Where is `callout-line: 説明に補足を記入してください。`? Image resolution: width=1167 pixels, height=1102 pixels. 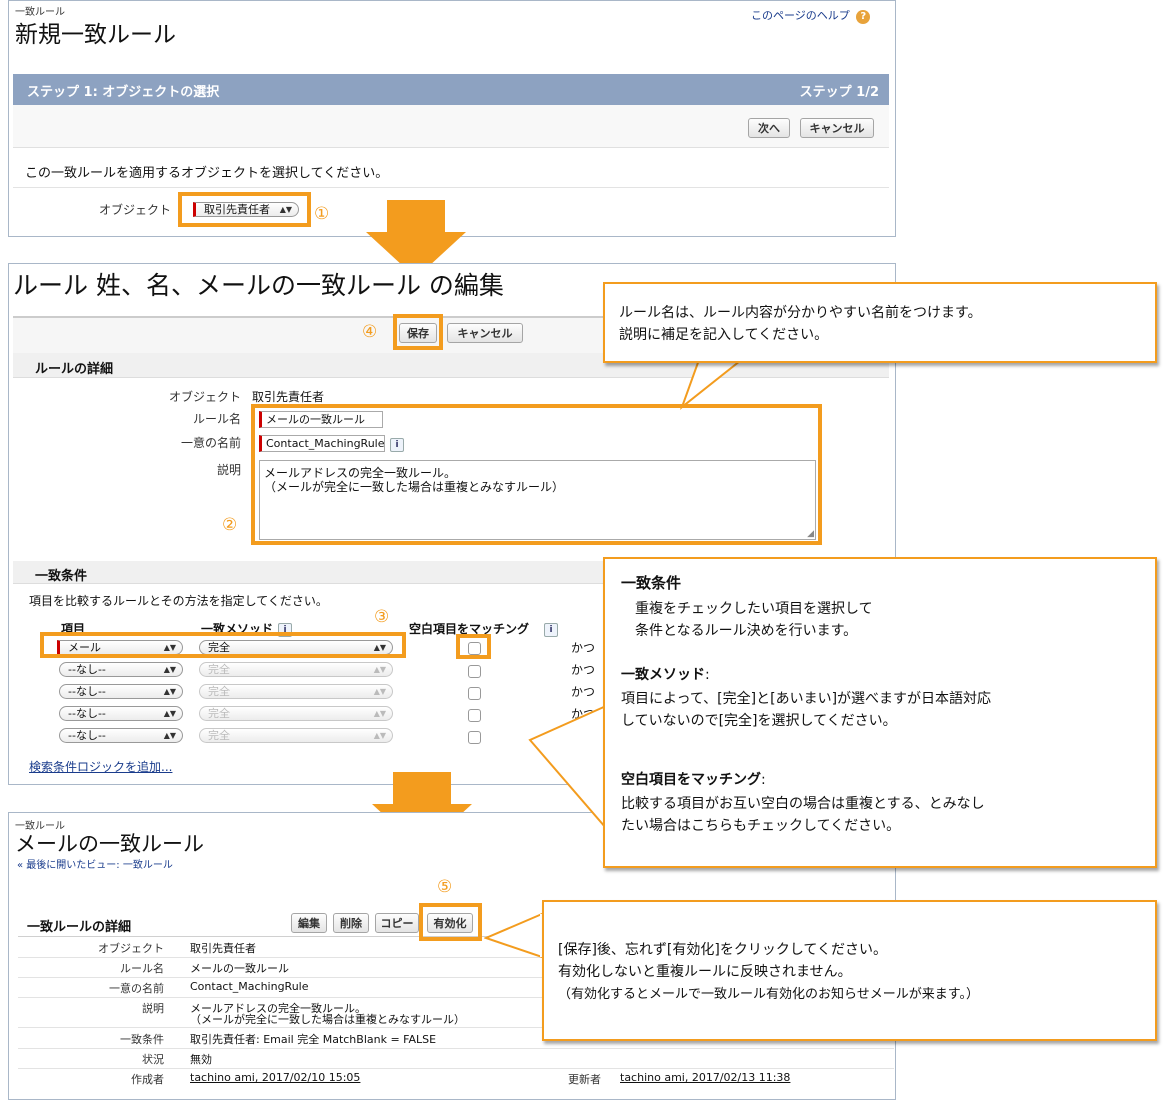 callout-line: 説明に補足を記入してください。 is located at coordinates (724, 335).